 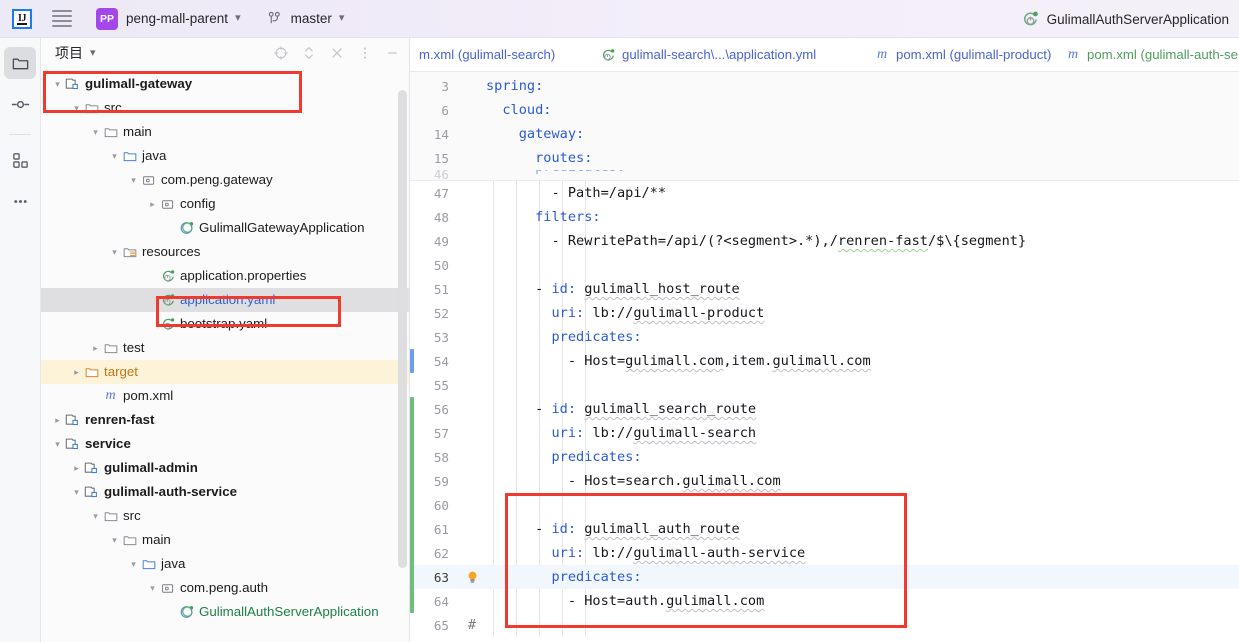 I want to click on project-panel-scrollbar, so click(x=402, y=329).